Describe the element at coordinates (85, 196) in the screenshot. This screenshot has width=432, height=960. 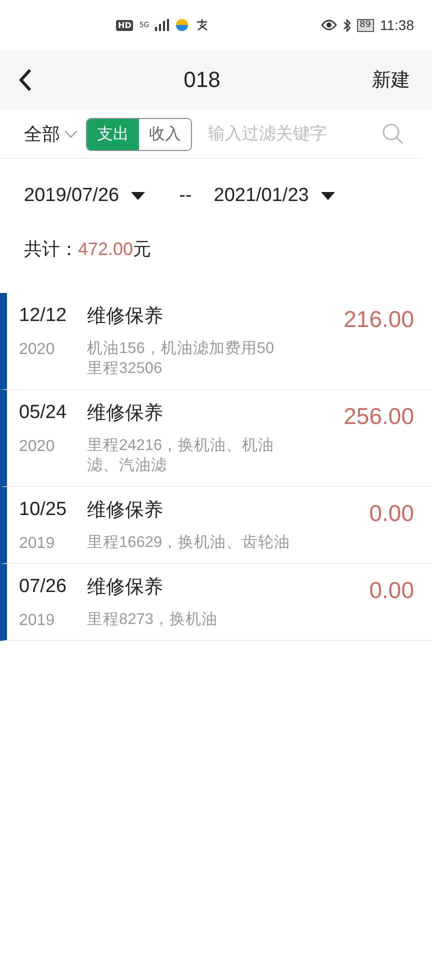
I see `start-date-dropdown: 2019/07/26` at that location.